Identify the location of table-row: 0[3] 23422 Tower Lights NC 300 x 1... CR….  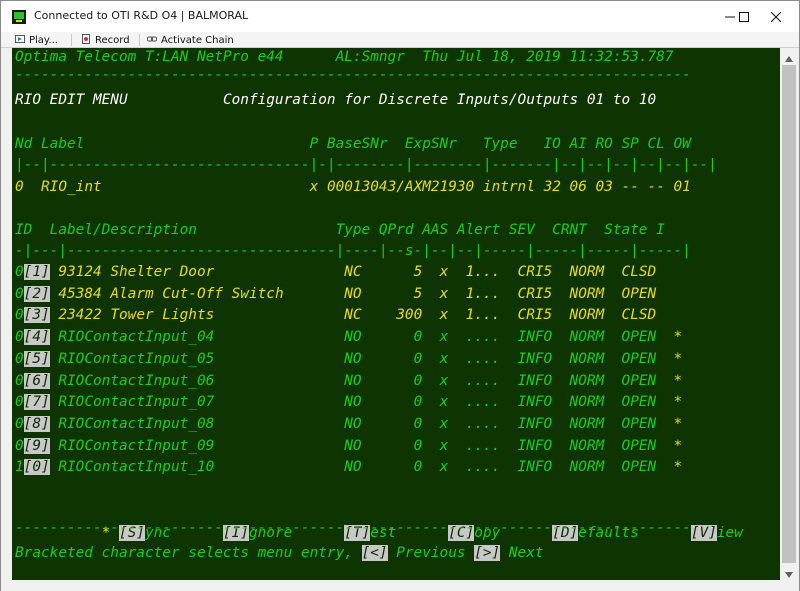
(344, 315).